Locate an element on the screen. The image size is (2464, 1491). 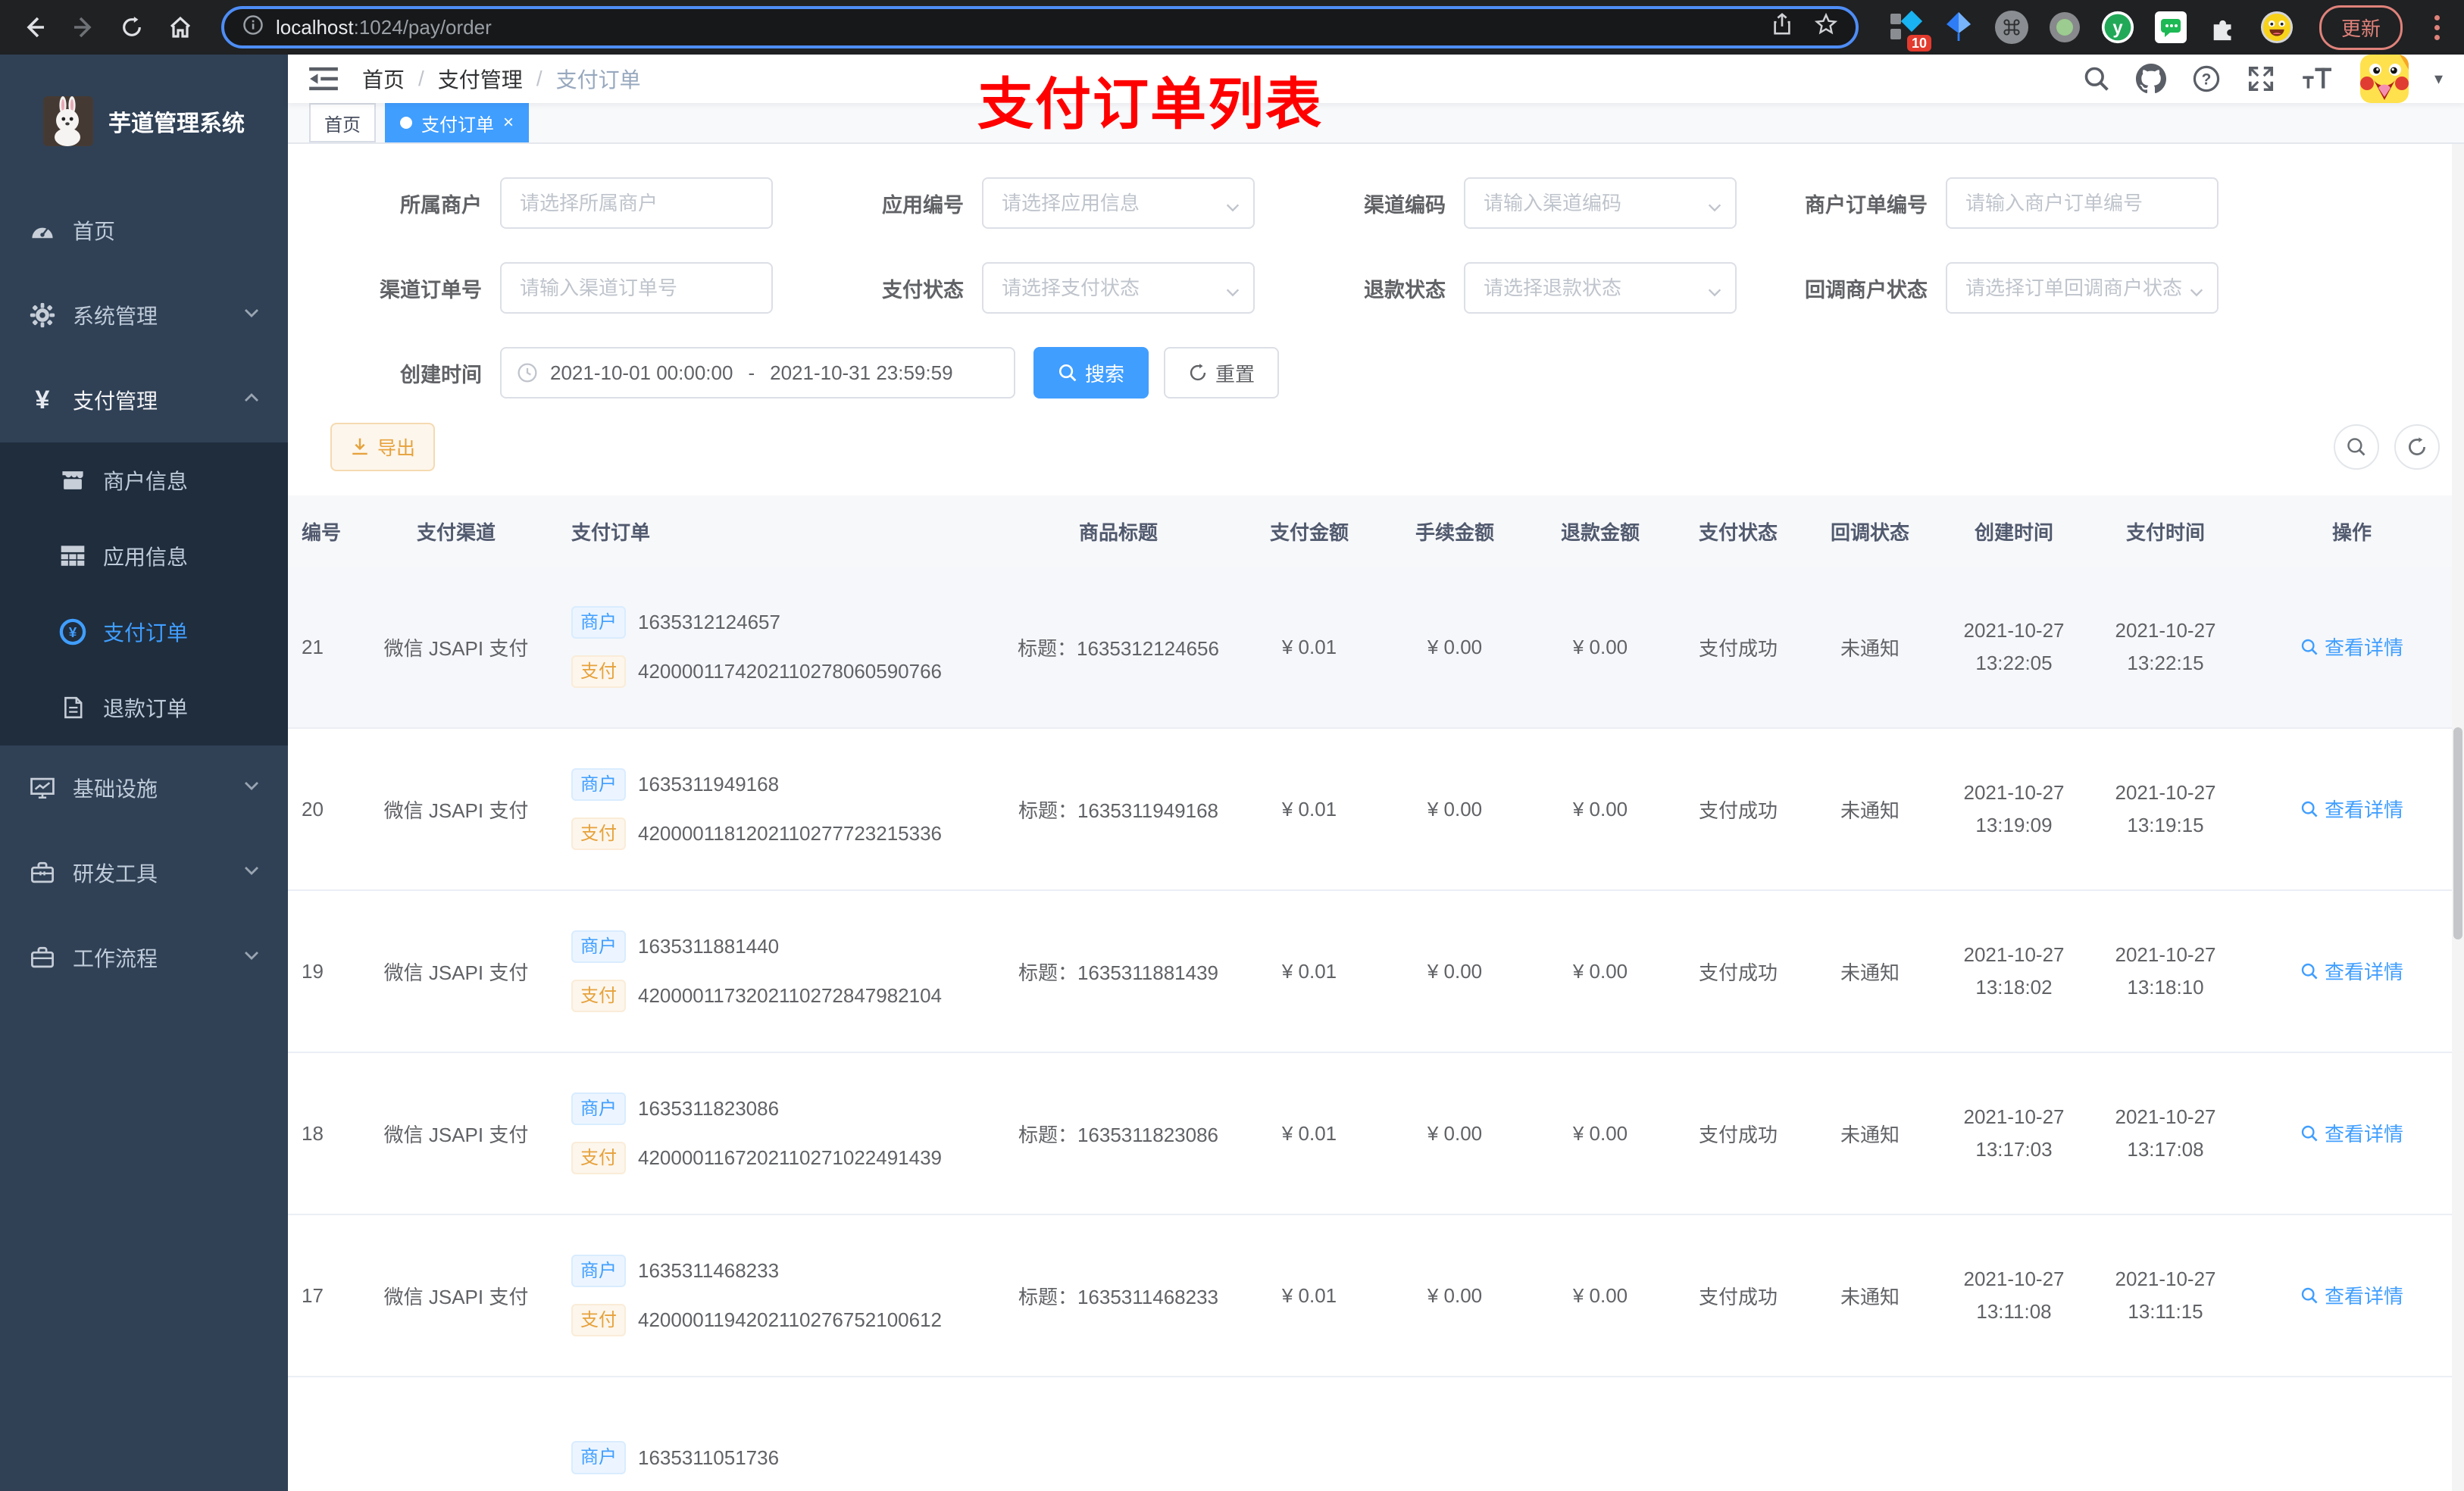
avatar-caret-icon: ▾ is located at coordinates (2438, 79).